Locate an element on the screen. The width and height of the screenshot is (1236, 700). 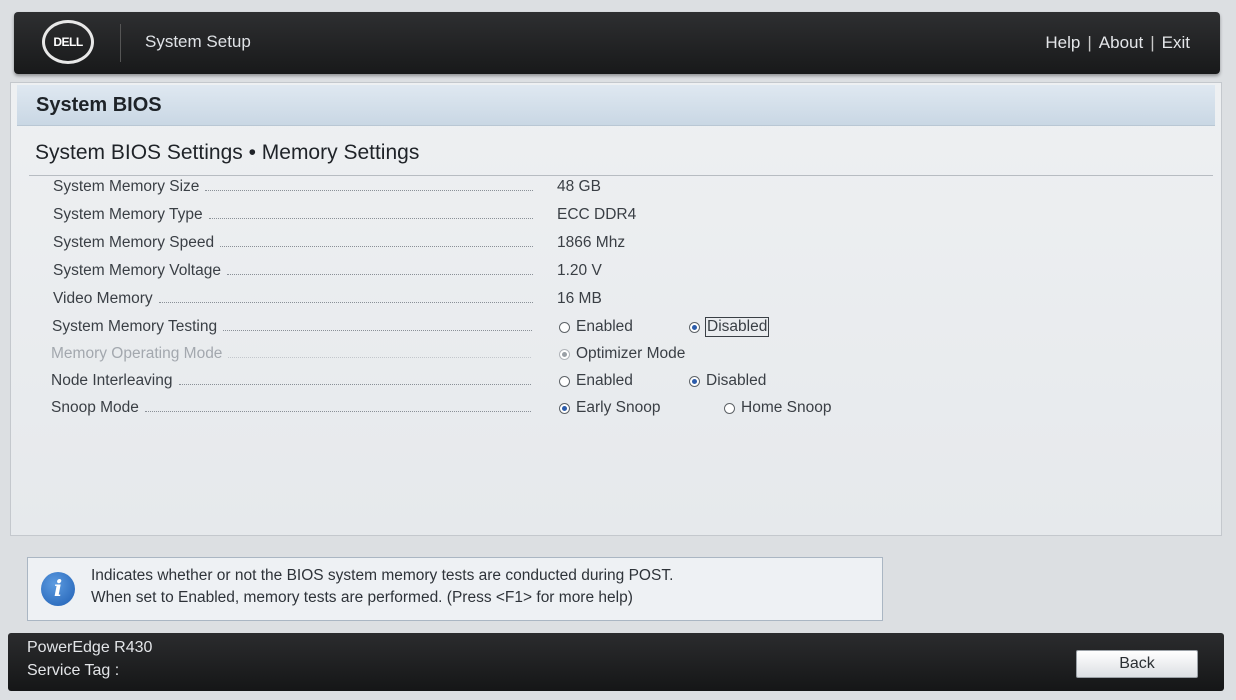
about-link: About is located at coordinates (1121, 43).